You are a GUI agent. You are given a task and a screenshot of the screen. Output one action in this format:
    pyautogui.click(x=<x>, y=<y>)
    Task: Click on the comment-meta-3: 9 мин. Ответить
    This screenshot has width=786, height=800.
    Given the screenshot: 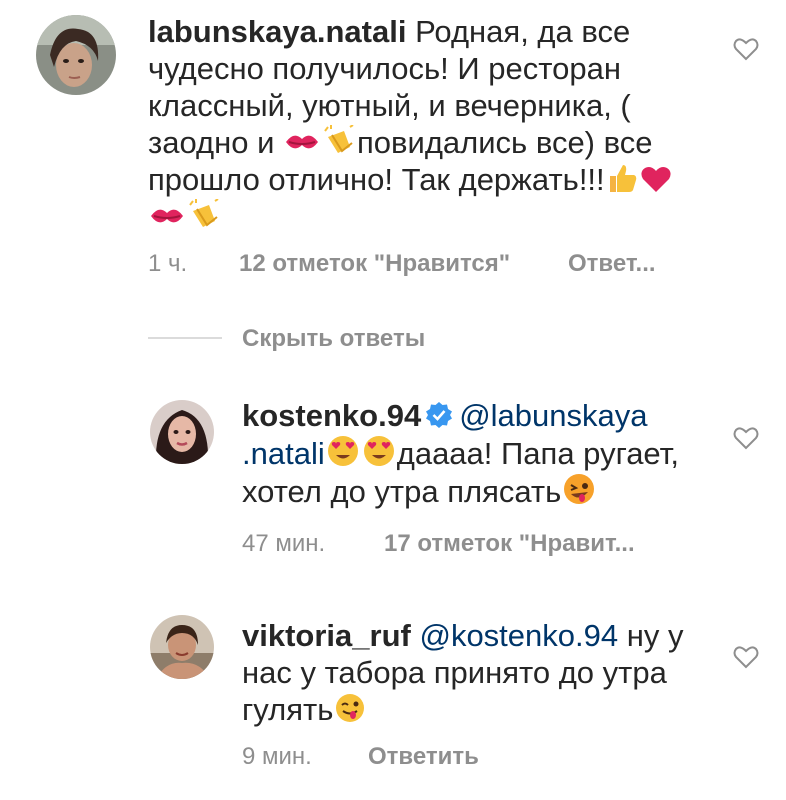 What is the action you would take?
    pyautogui.click(x=392, y=758)
    